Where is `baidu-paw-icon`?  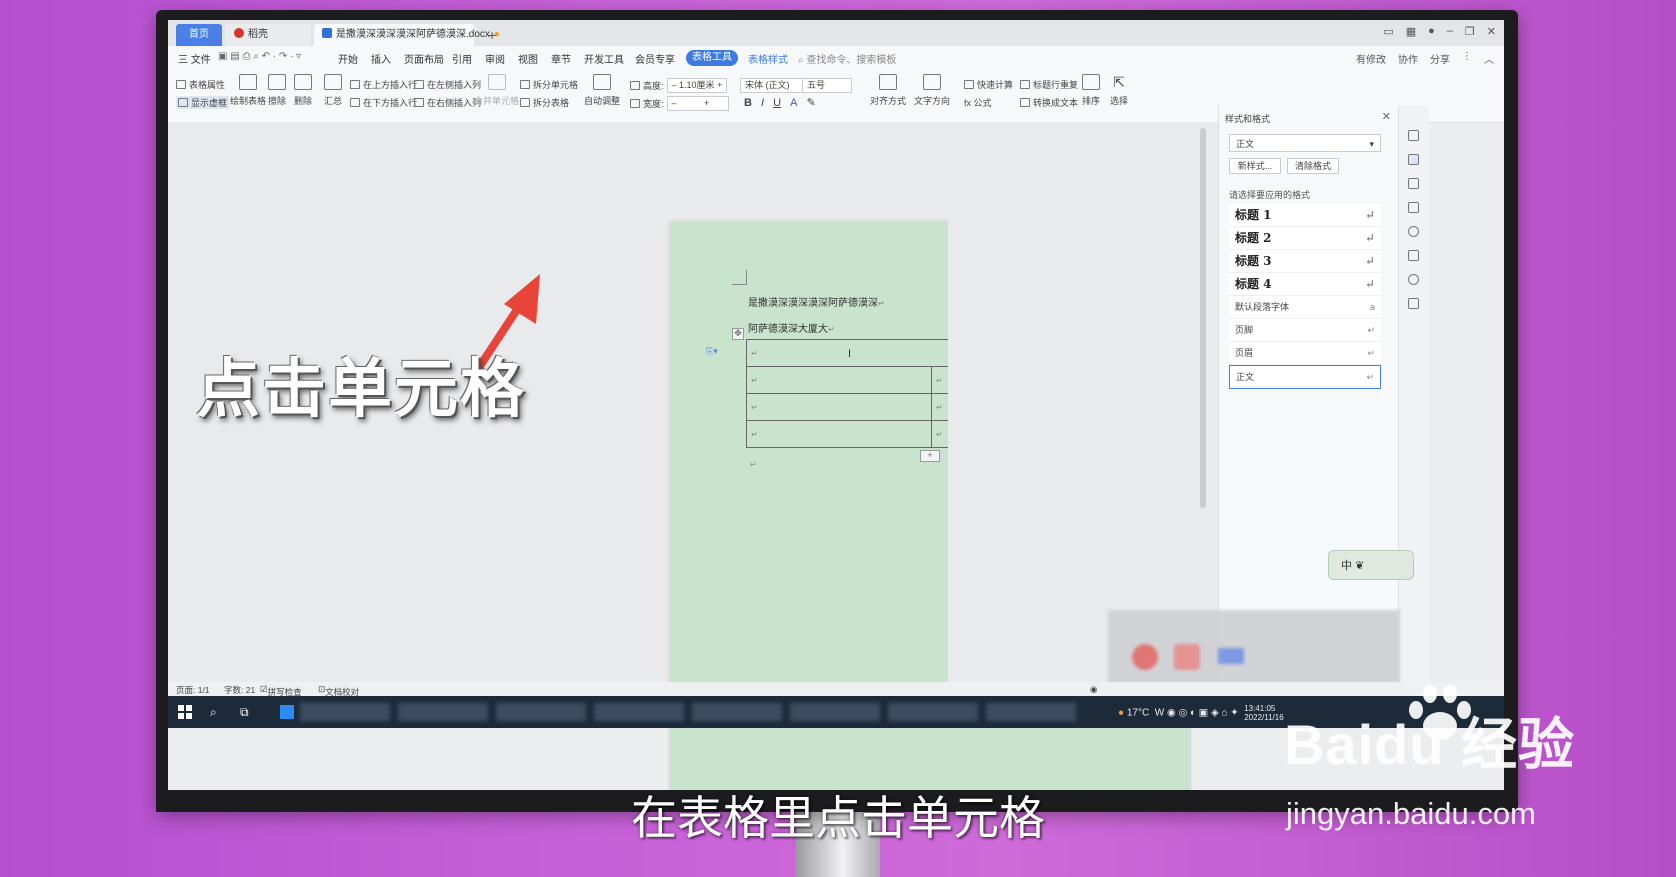 baidu-paw-icon is located at coordinates (1440, 712).